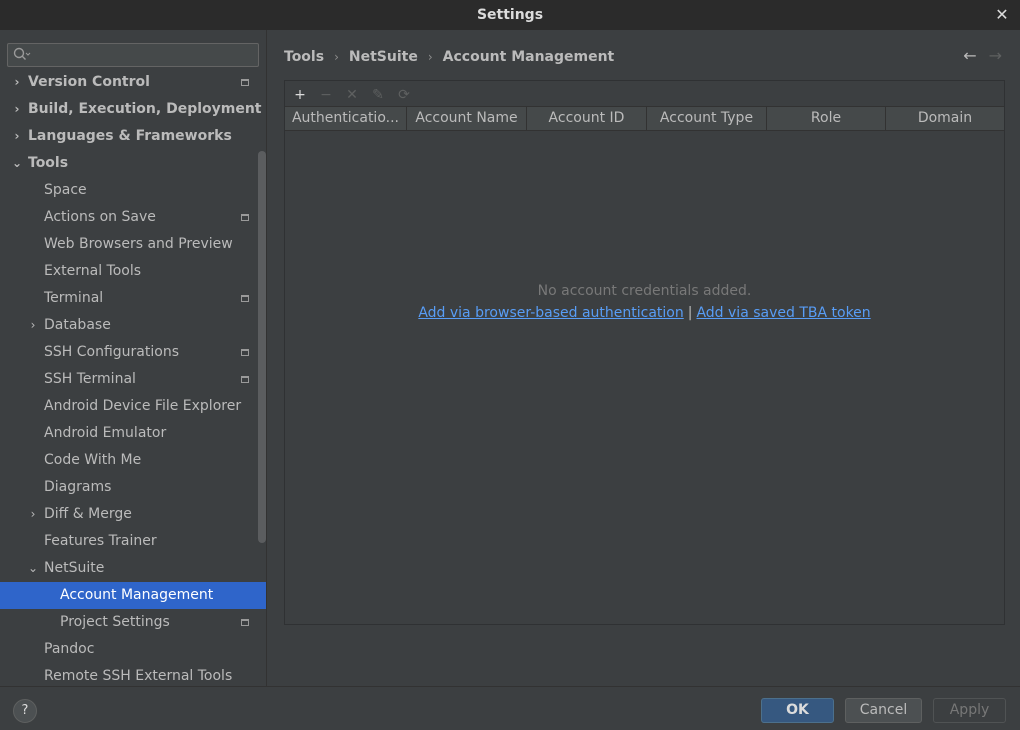  Describe the element at coordinates (383, 57) in the screenshot. I see `breadcrumb-netsuite: NetSuite` at that location.